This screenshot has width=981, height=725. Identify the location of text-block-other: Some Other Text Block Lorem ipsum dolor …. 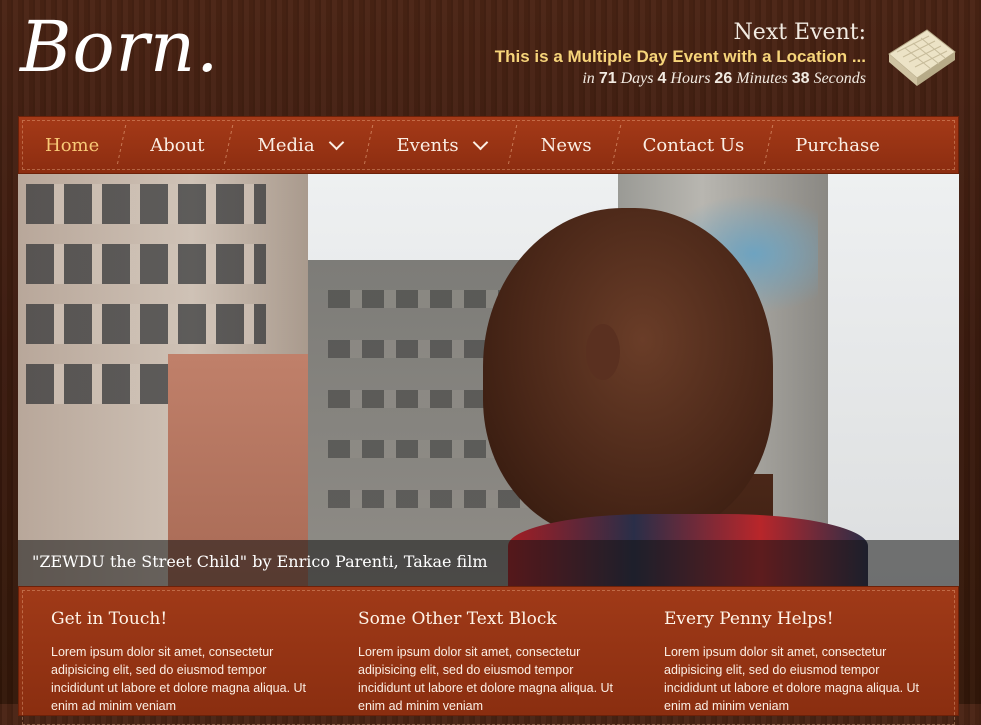
(493, 662).